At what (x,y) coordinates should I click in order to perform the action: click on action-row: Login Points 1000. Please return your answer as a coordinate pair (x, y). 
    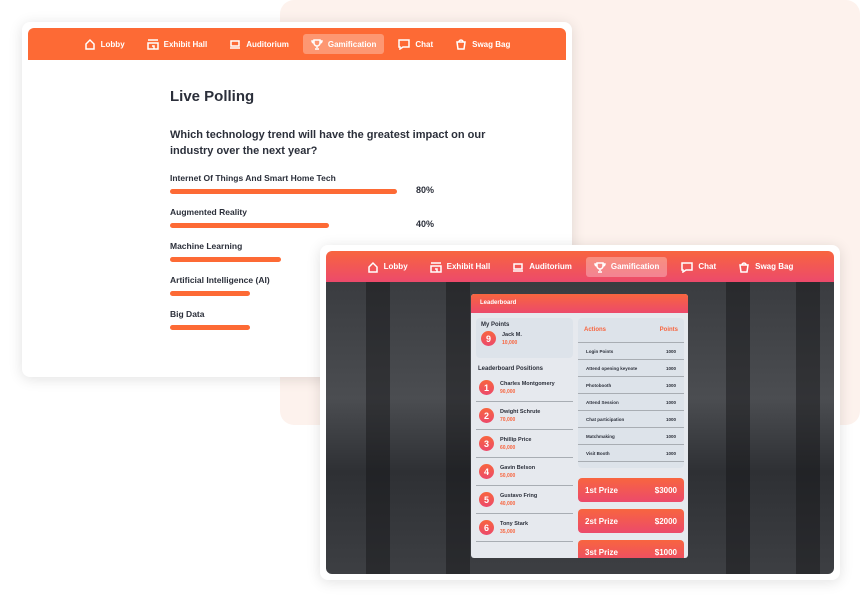
    Looking at the image, I should click on (631, 351).